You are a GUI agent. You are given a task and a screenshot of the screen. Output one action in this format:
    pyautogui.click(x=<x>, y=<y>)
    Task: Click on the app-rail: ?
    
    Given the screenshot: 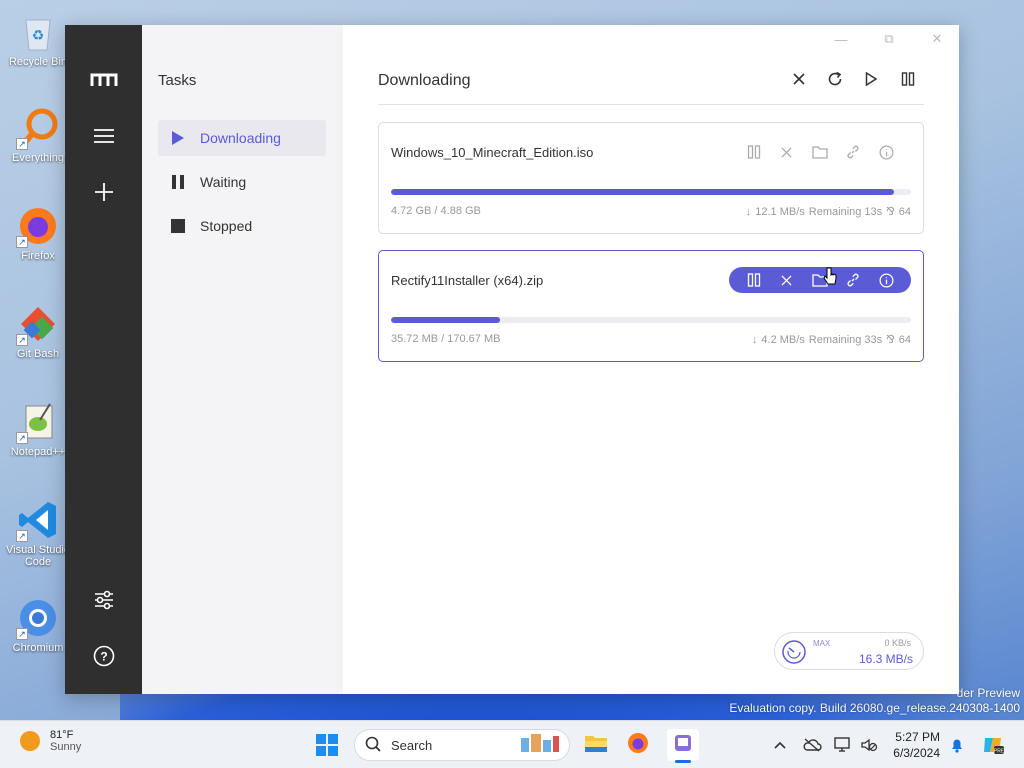 What is the action you would take?
    pyautogui.click(x=103, y=359)
    